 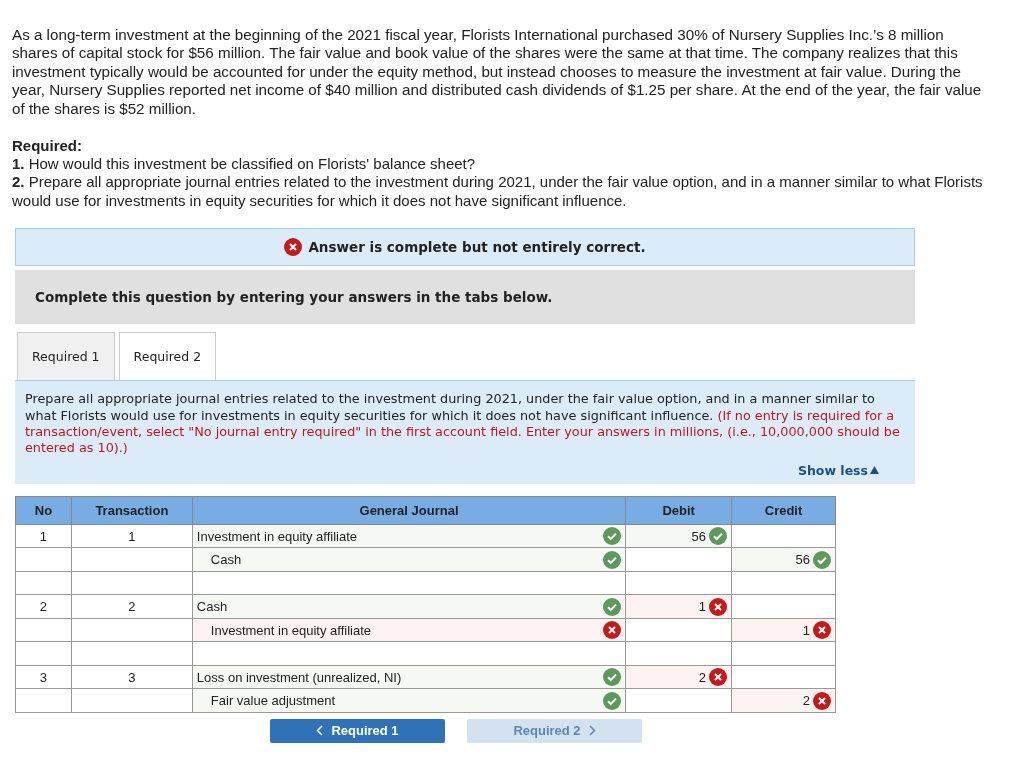 I want to click on column-header: Transaction, so click(x=132, y=510).